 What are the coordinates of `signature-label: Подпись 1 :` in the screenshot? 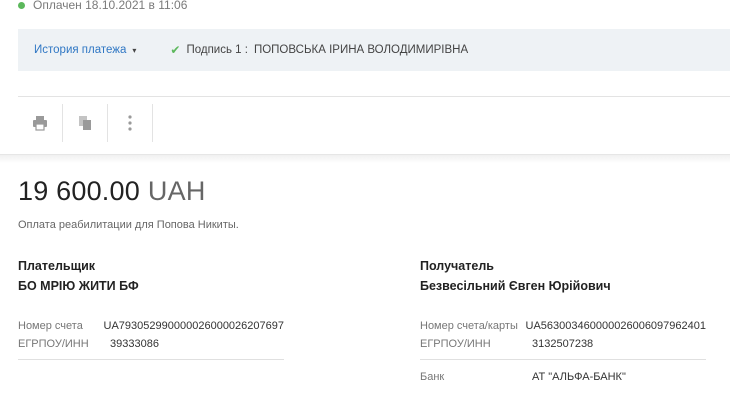 It's located at (217, 50).